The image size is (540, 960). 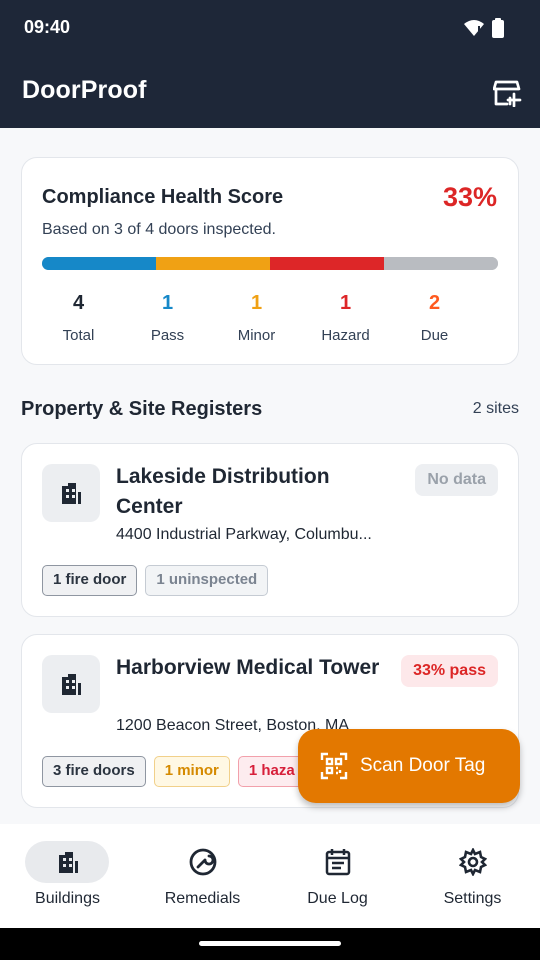 I want to click on uninspected-chip: 1 uninspected, so click(x=207, y=580).